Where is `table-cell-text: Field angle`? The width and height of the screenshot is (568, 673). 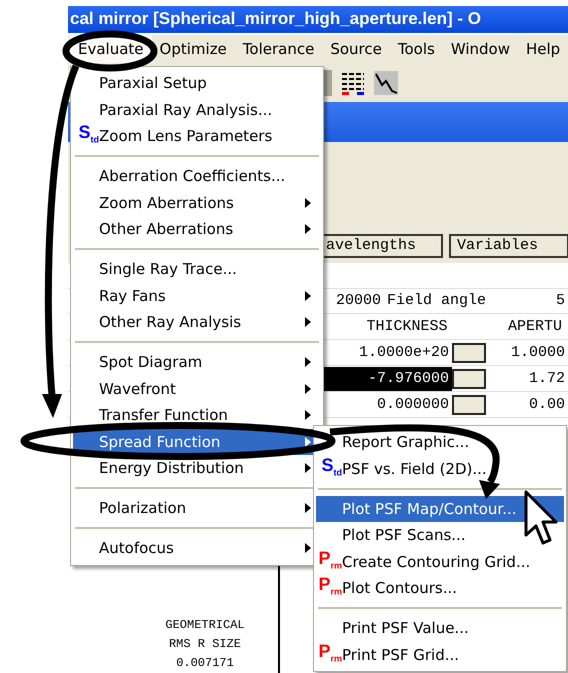
table-cell-text: Field angle is located at coordinates (437, 300).